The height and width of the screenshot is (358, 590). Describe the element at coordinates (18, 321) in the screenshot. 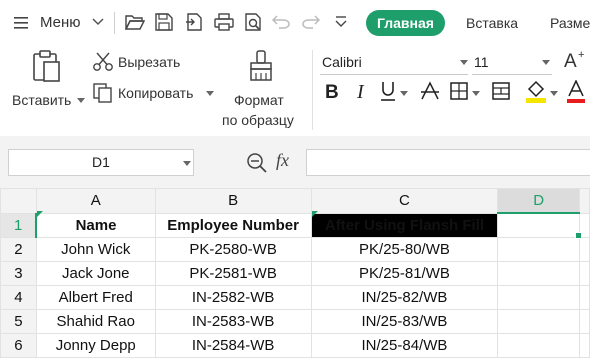

I see `row-header: 5` at that location.